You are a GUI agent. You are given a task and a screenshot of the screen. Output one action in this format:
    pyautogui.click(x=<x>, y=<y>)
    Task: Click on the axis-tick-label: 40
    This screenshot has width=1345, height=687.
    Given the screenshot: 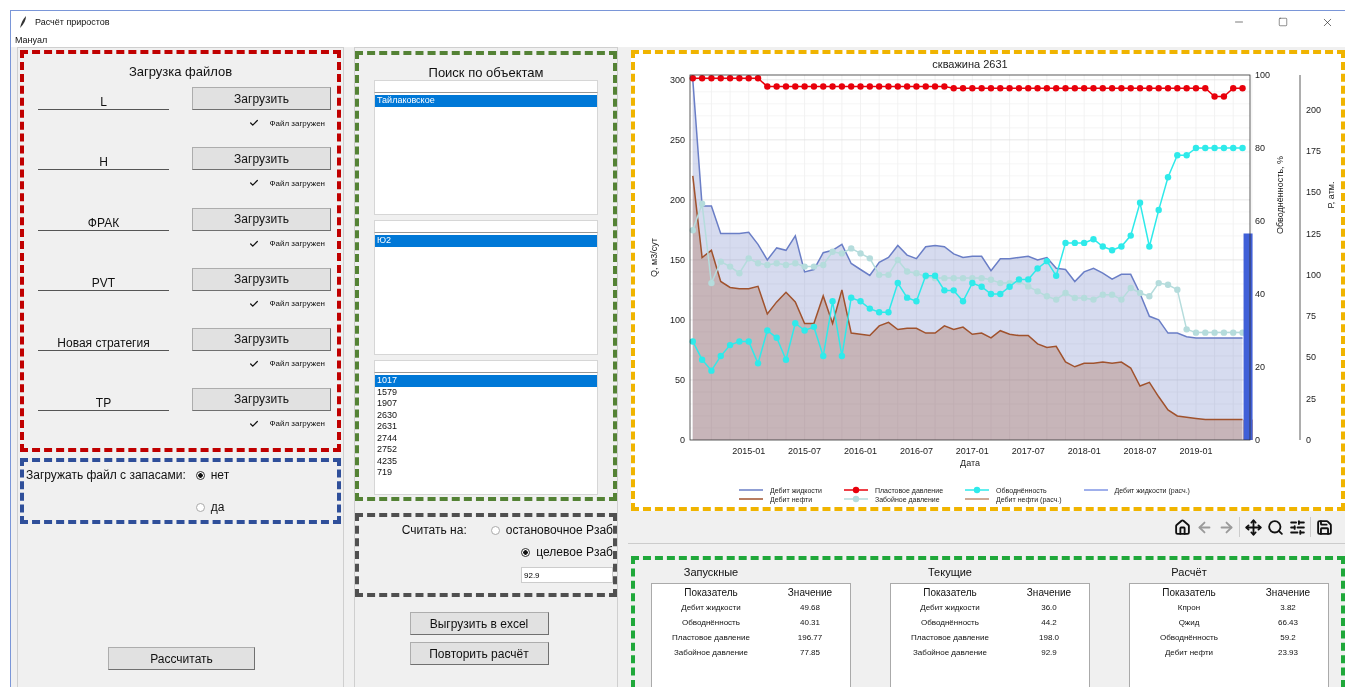 What is the action you would take?
    pyautogui.click(x=1260, y=294)
    